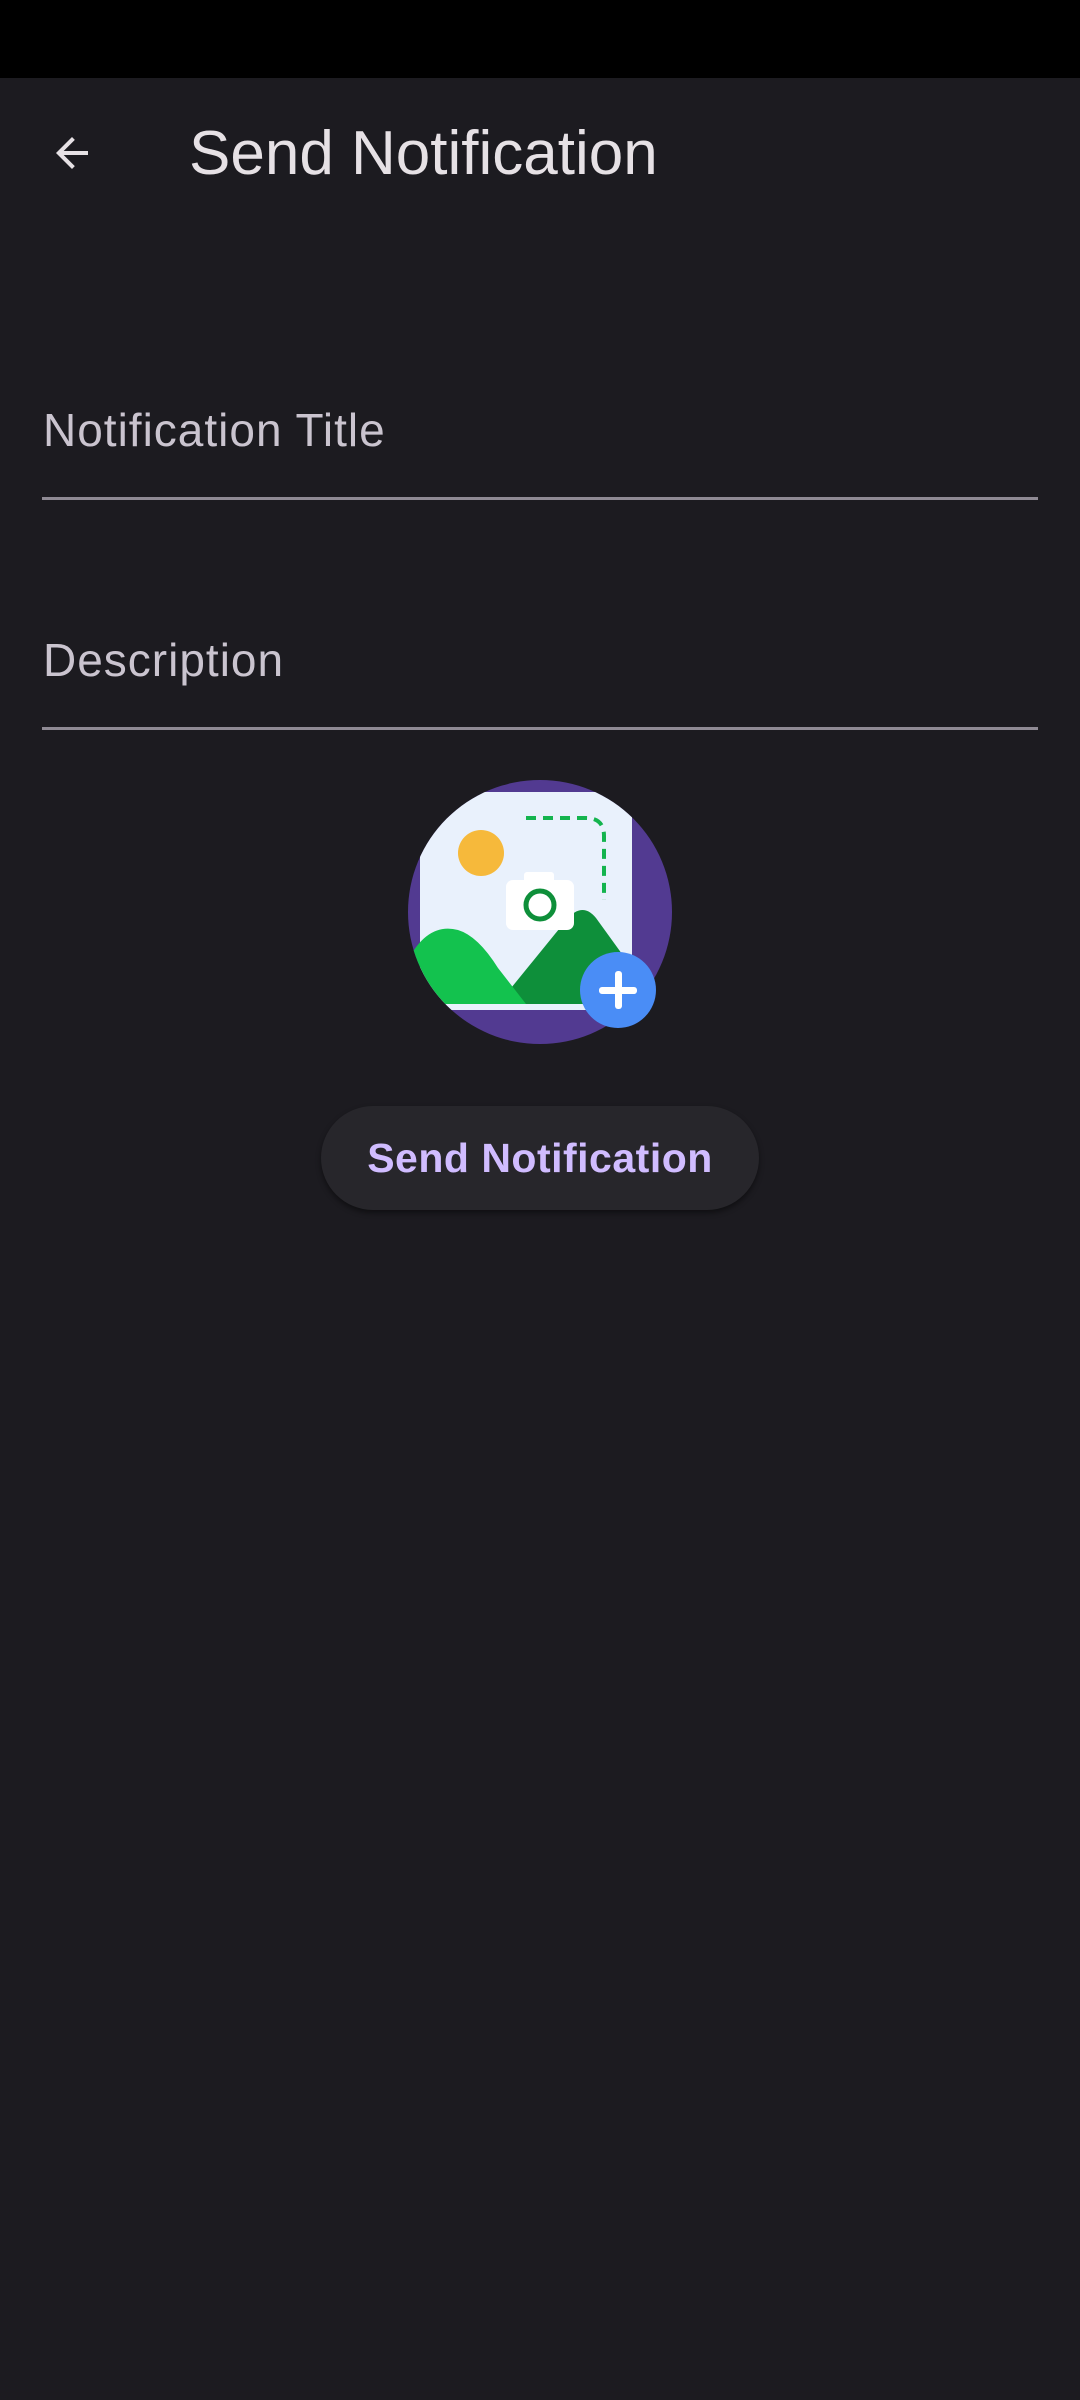 The height and width of the screenshot is (2400, 1080). I want to click on description-input, so click(540, 668).